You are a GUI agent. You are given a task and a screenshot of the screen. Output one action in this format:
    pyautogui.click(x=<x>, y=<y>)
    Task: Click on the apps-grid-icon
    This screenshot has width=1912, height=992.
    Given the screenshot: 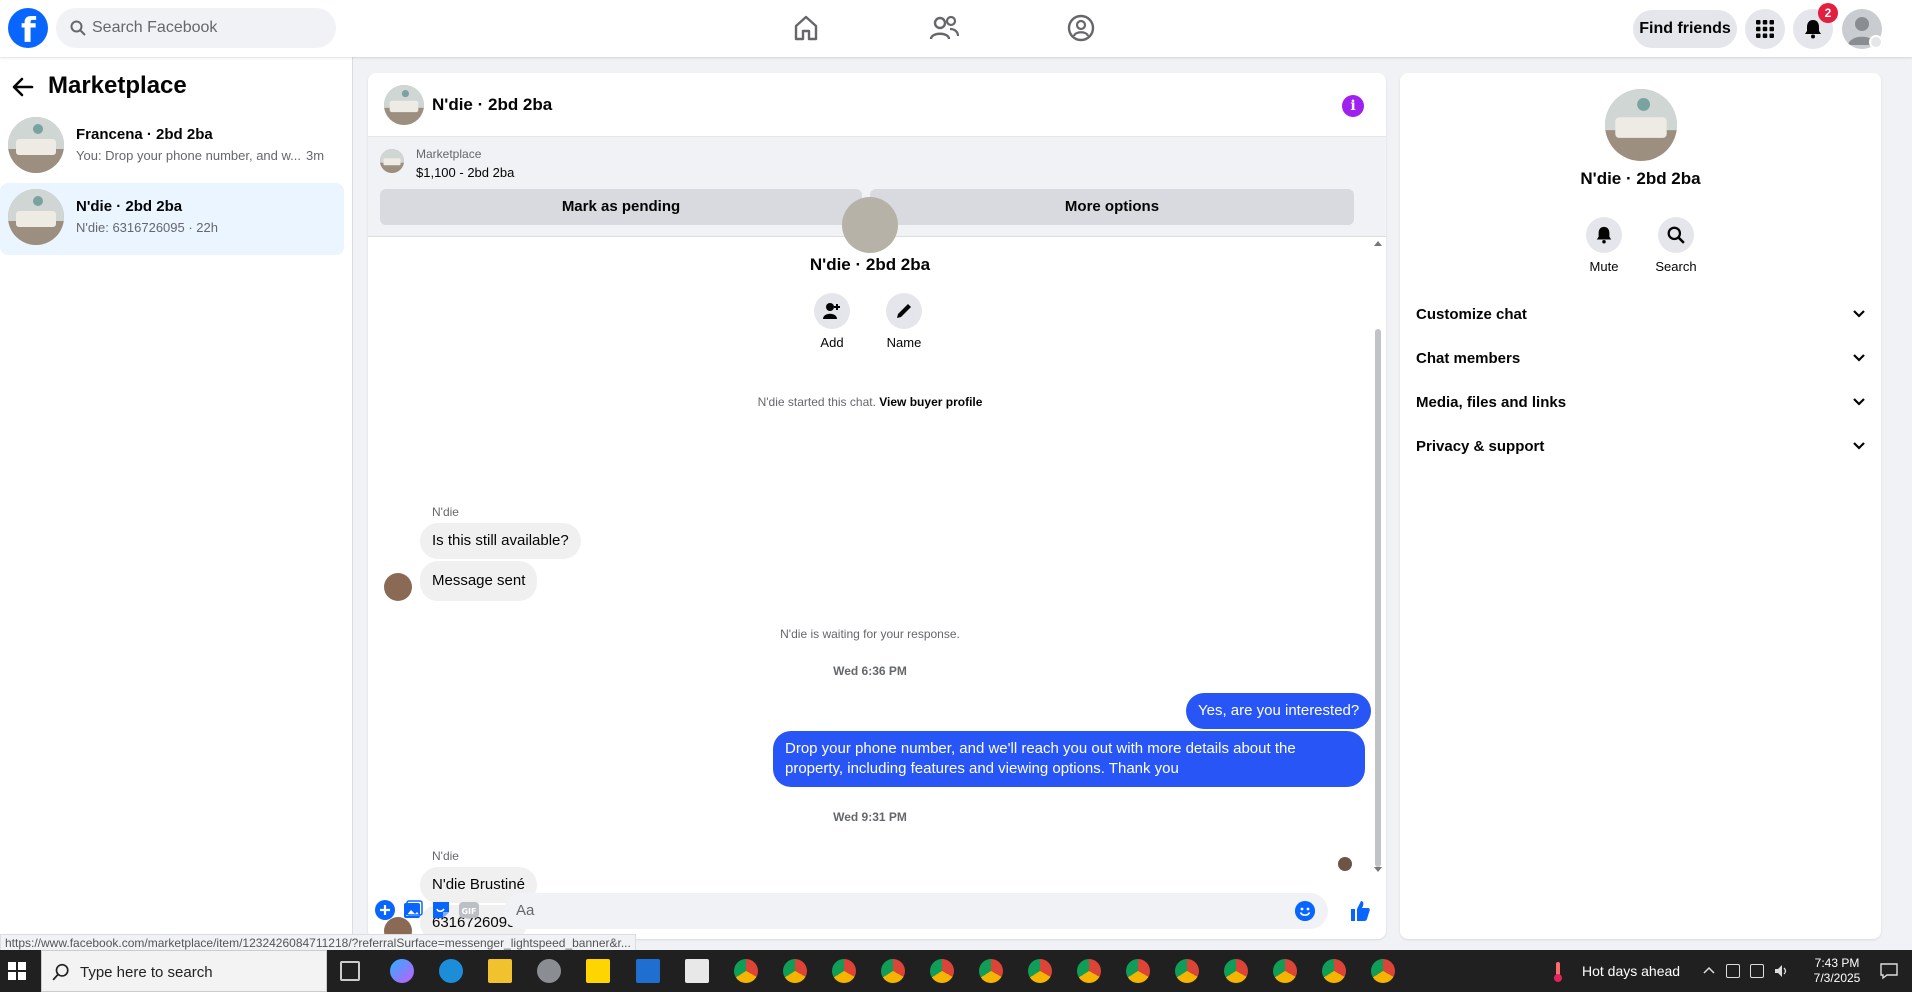 What is the action you would take?
    pyautogui.click(x=1765, y=29)
    